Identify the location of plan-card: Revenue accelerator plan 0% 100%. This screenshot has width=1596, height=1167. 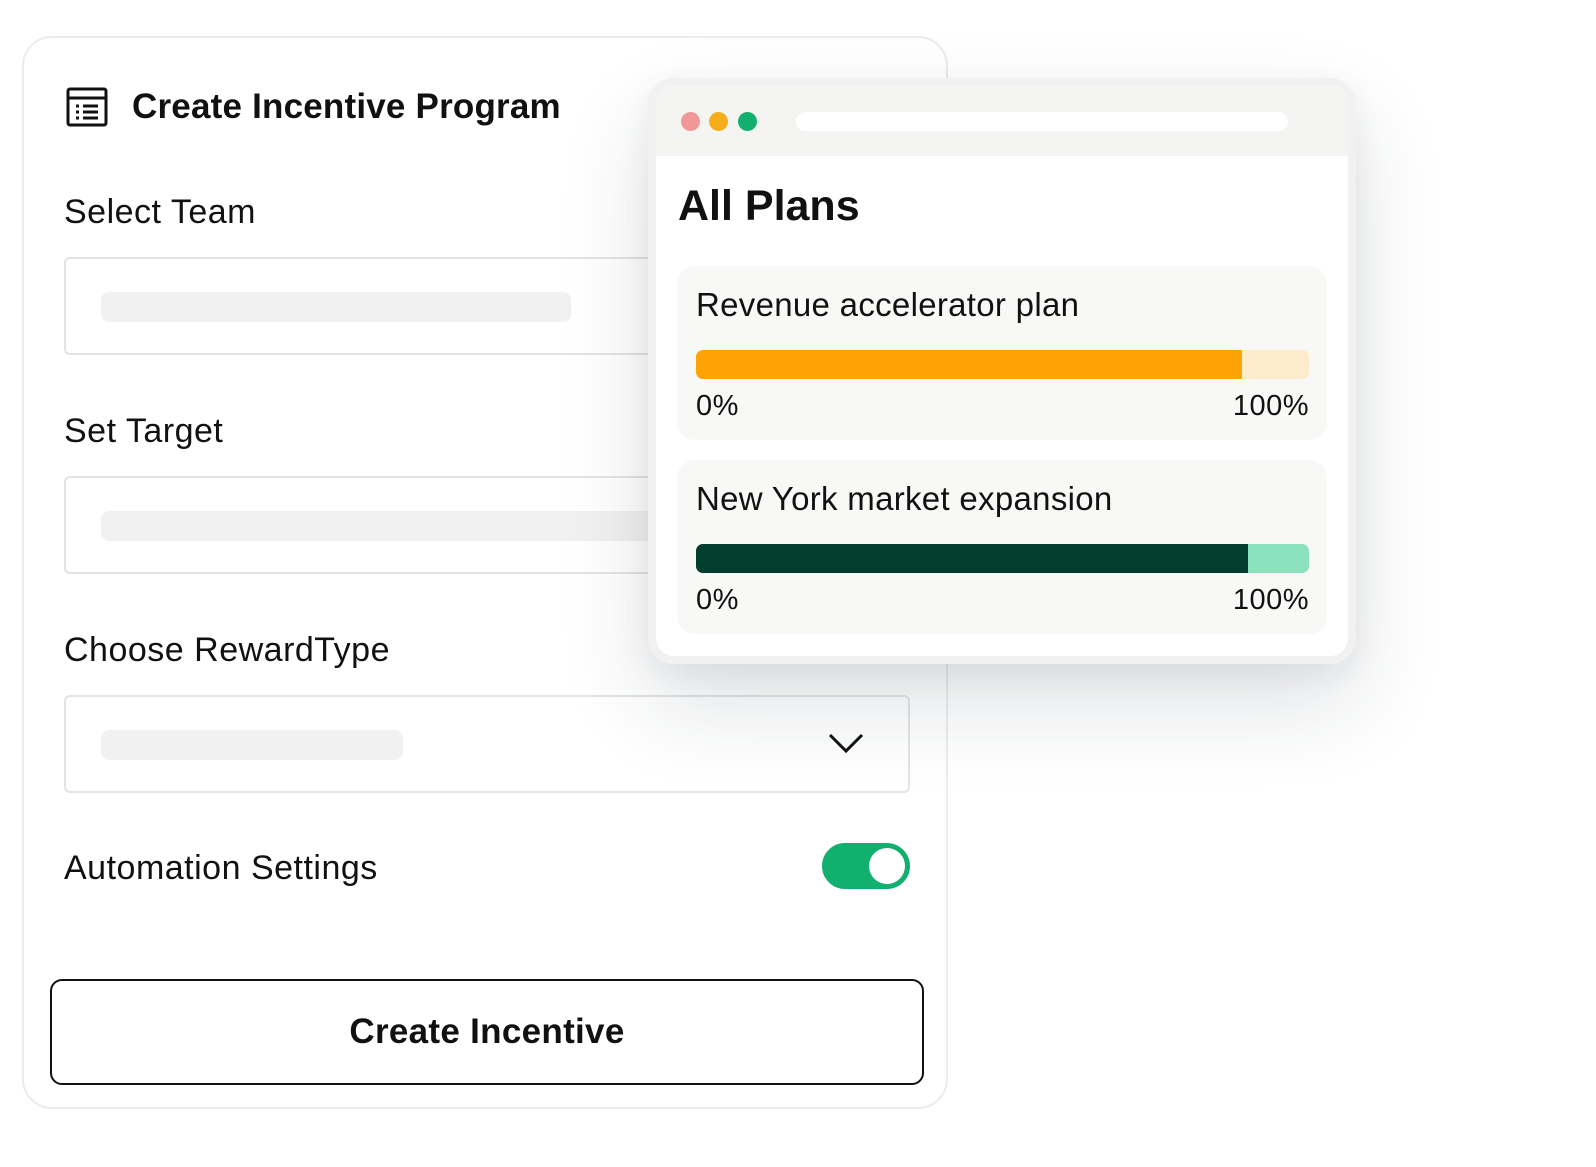
(1002, 353).